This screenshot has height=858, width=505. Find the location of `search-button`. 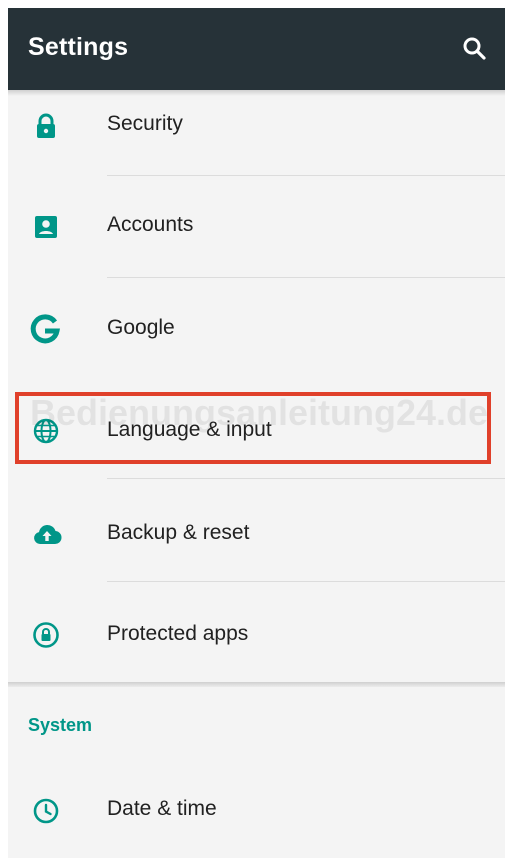

search-button is located at coordinates (475, 49).